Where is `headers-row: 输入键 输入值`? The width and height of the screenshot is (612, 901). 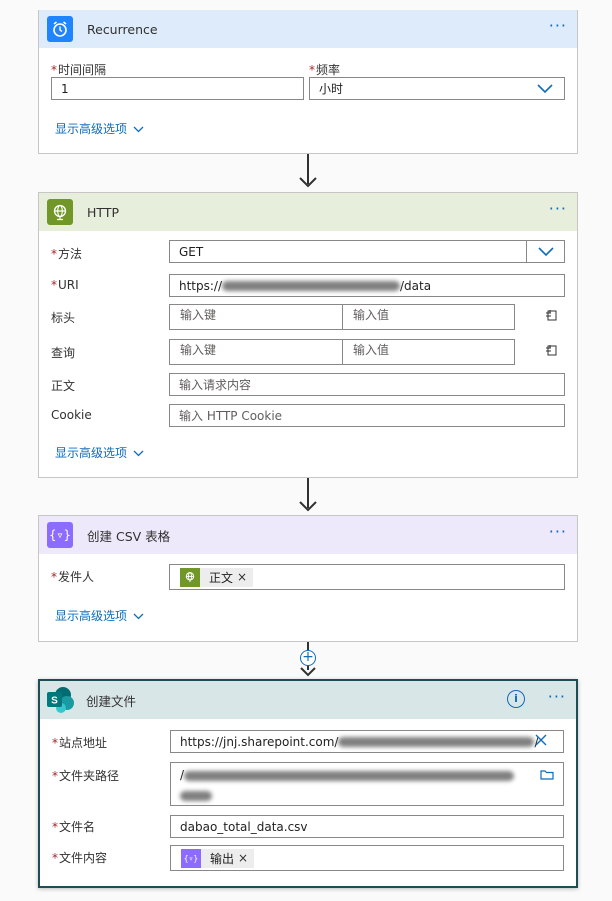 headers-row: 输入键 输入值 is located at coordinates (342, 317).